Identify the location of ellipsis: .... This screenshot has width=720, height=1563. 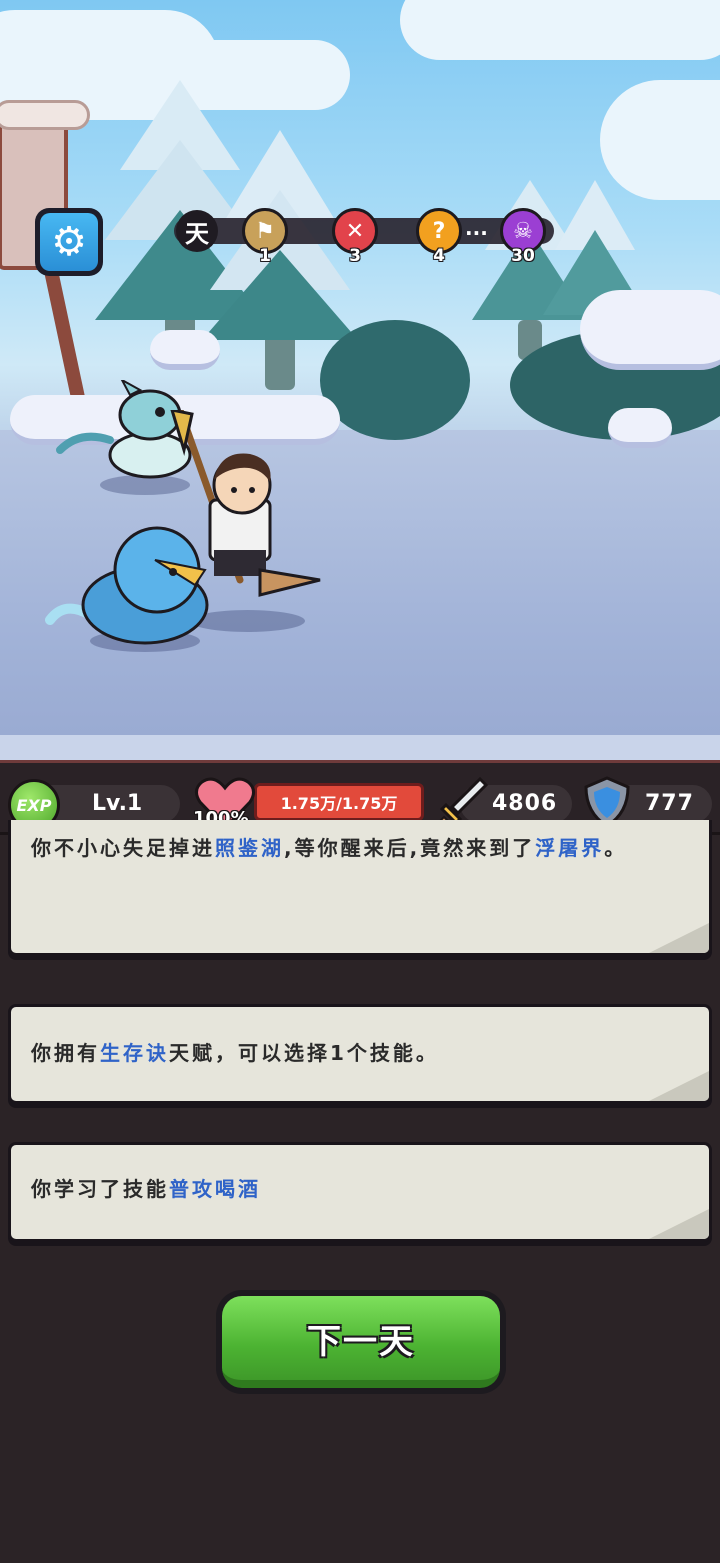
(476, 228).